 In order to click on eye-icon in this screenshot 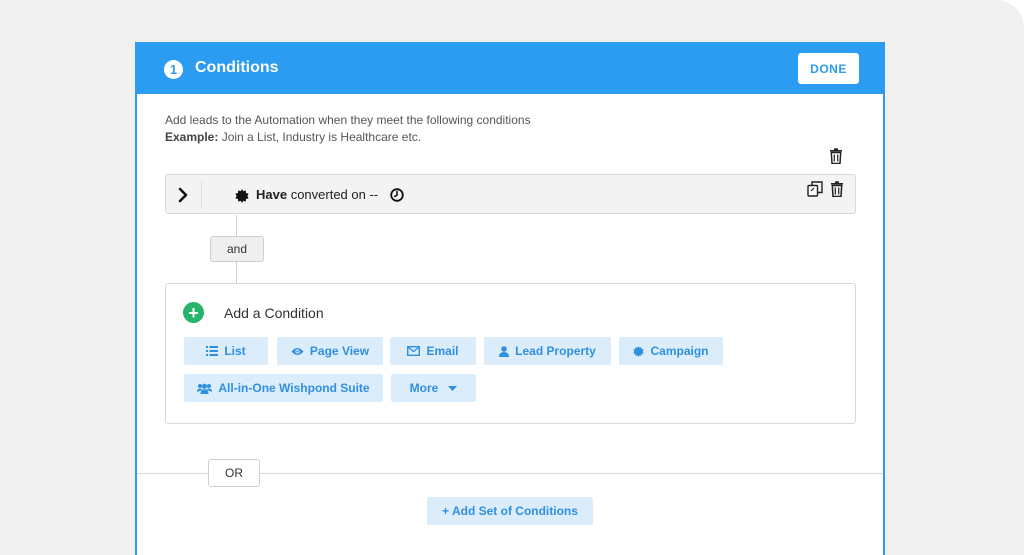, I will do `click(297, 351)`.